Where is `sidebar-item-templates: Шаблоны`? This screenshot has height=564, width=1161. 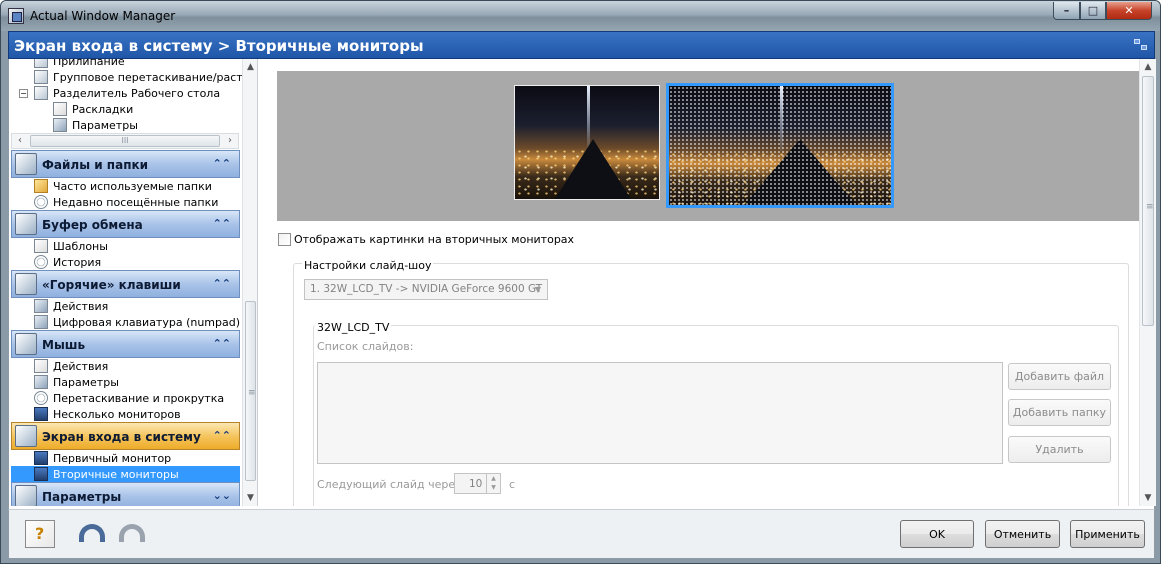 sidebar-item-templates: Шаблоны is located at coordinates (71, 246).